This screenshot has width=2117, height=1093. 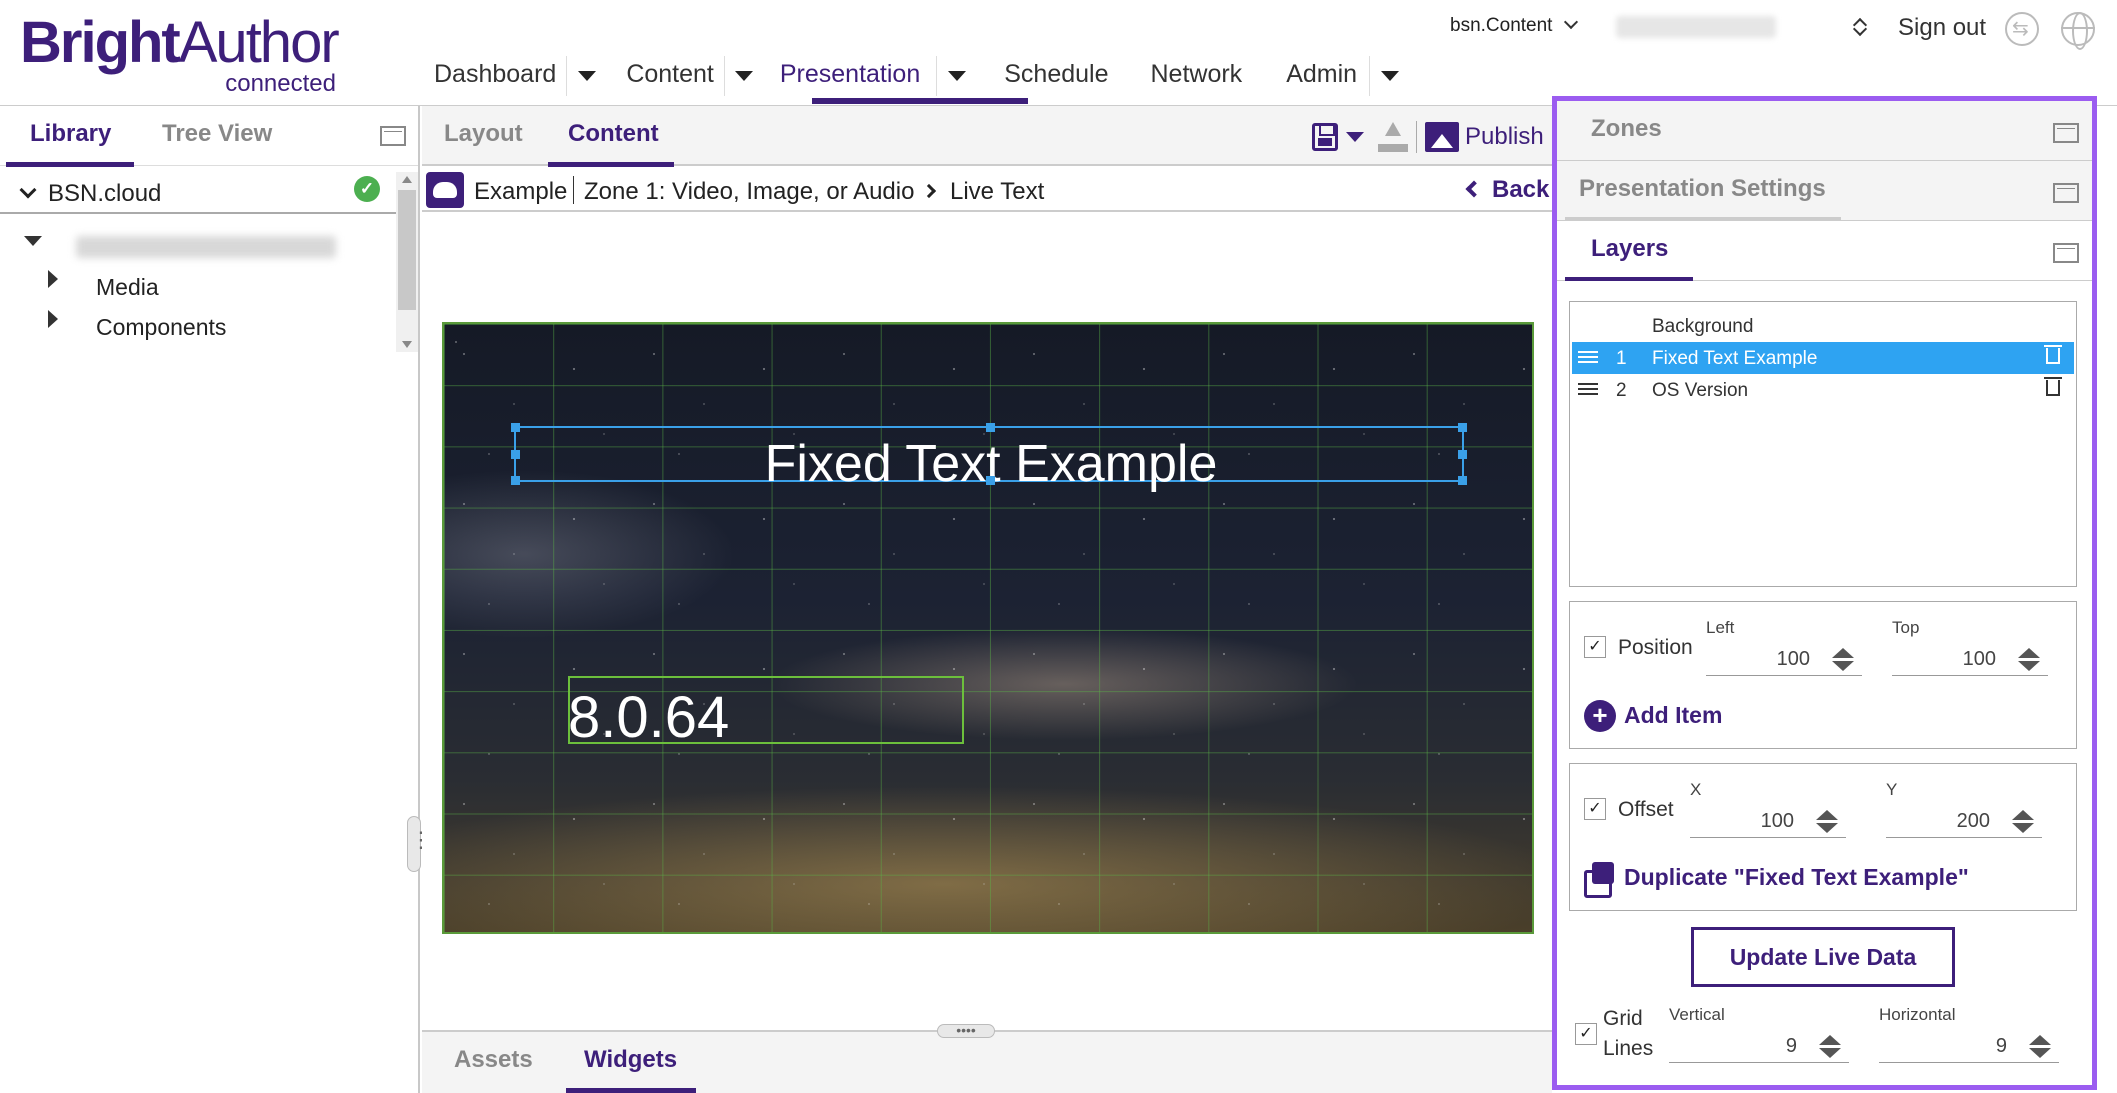 What do you see at coordinates (1389, 76) in the screenshot?
I see `nav-admin-caret` at bounding box center [1389, 76].